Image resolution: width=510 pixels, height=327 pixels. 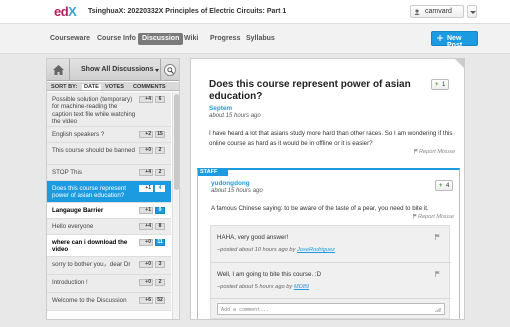 I want to click on sidebar-scrollbar, so click(x=175, y=205).